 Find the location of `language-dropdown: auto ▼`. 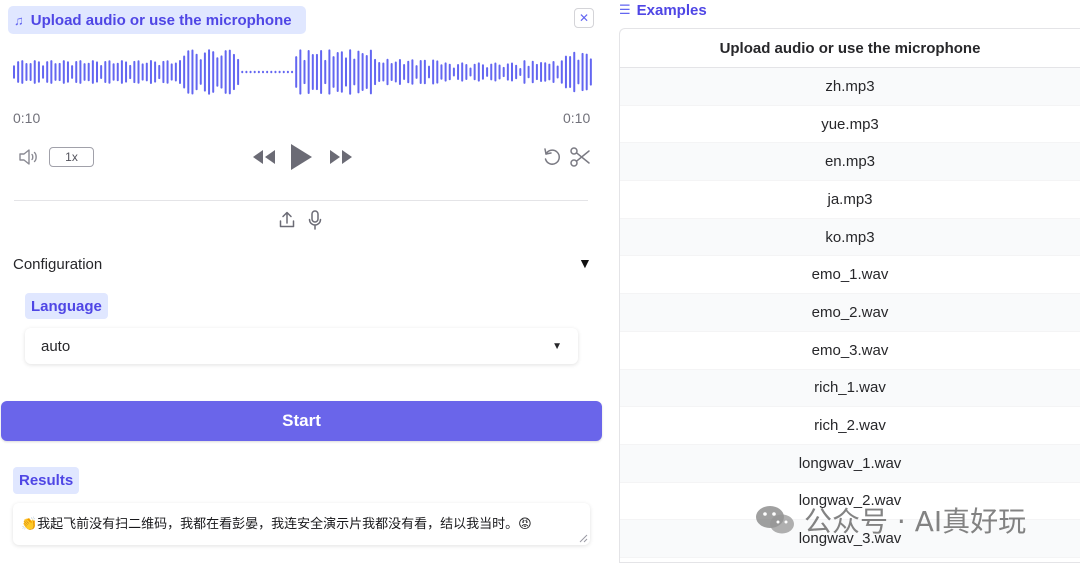

language-dropdown: auto ▼ is located at coordinates (301, 346).